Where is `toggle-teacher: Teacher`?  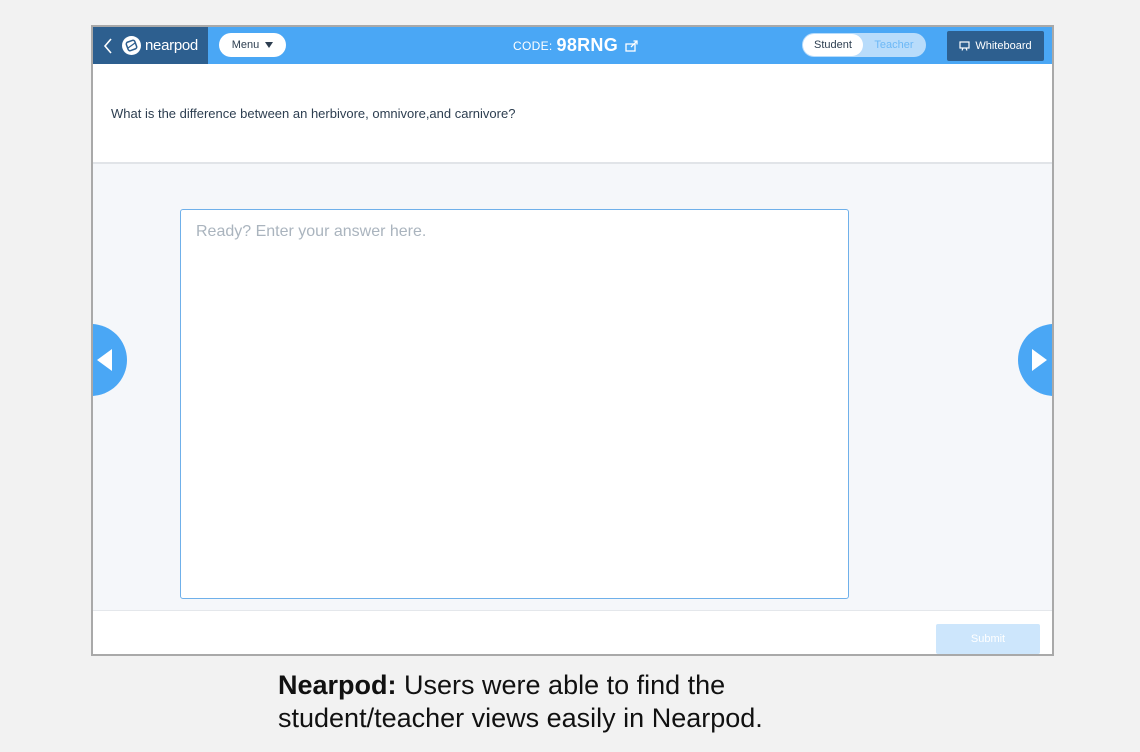 toggle-teacher: Teacher is located at coordinates (894, 45).